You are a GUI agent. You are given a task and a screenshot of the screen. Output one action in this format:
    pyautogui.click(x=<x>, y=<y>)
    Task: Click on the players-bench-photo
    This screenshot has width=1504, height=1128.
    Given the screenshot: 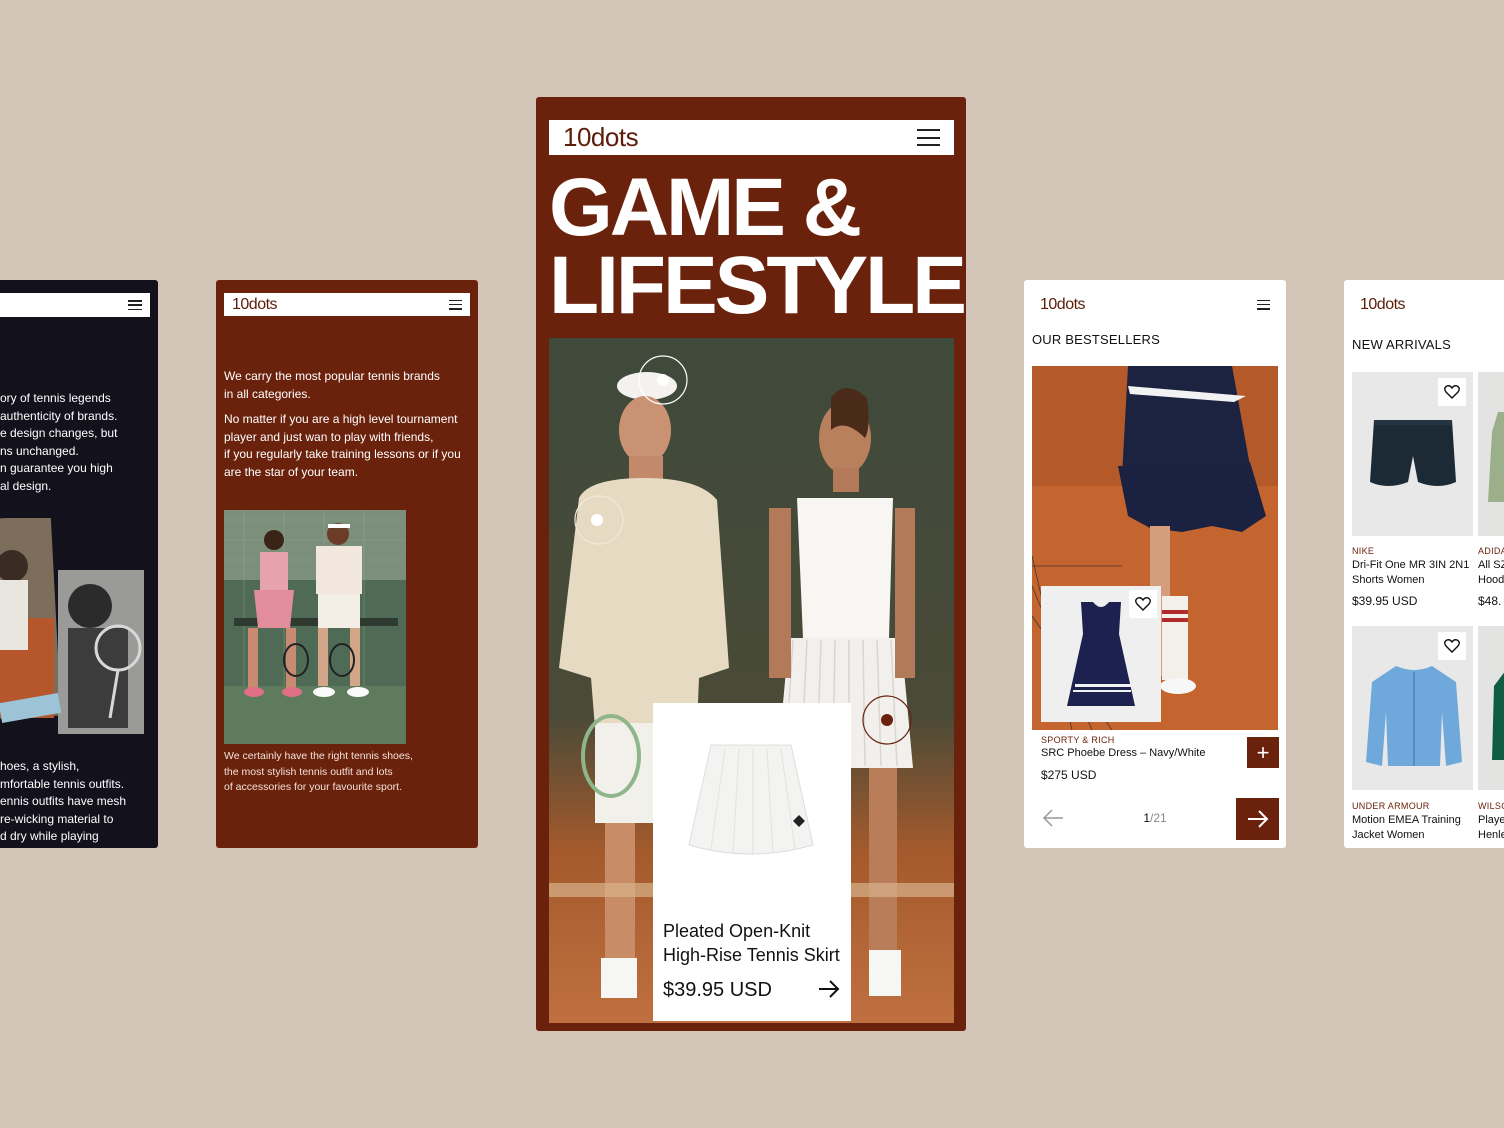 What is the action you would take?
    pyautogui.click(x=315, y=627)
    